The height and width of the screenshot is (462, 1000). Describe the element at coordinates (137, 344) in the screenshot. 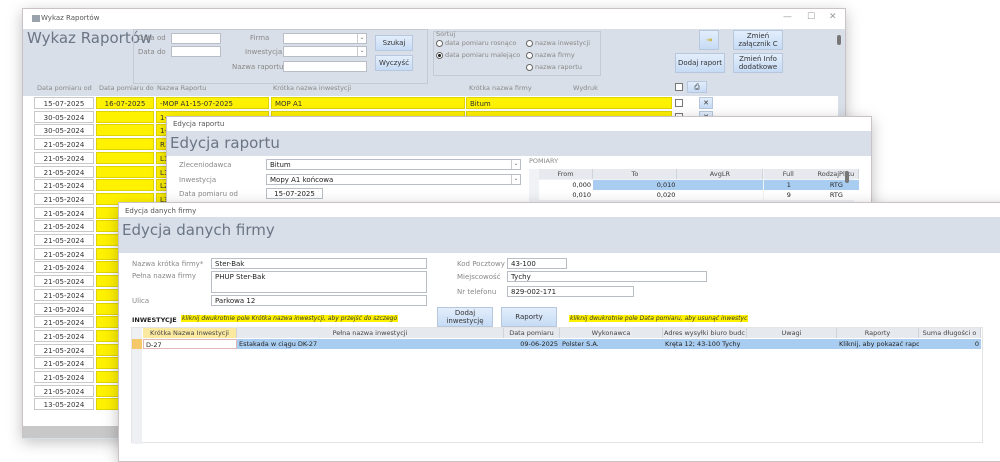

I see `row-selector` at that location.